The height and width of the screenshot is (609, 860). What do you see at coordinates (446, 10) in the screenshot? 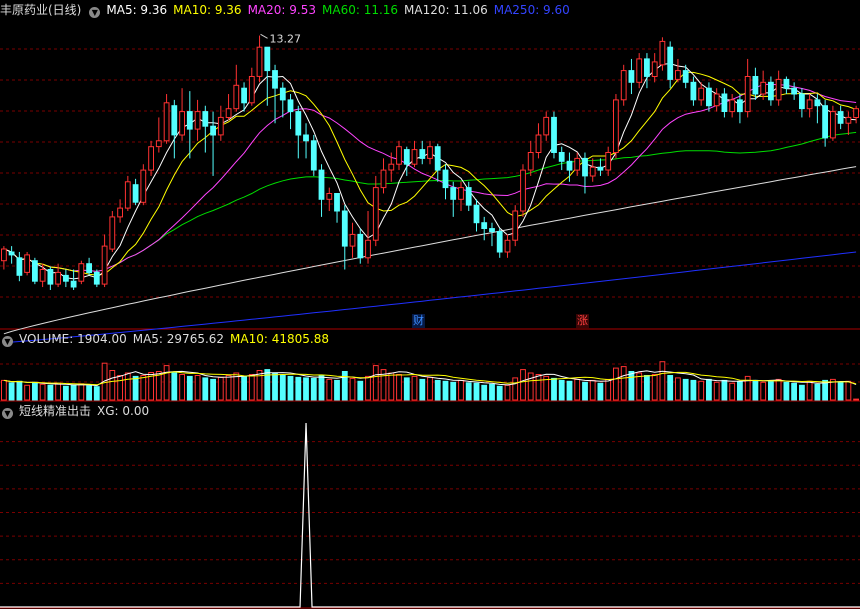
I see `ma-legend-item: MA120: 11.06` at bounding box center [446, 10].